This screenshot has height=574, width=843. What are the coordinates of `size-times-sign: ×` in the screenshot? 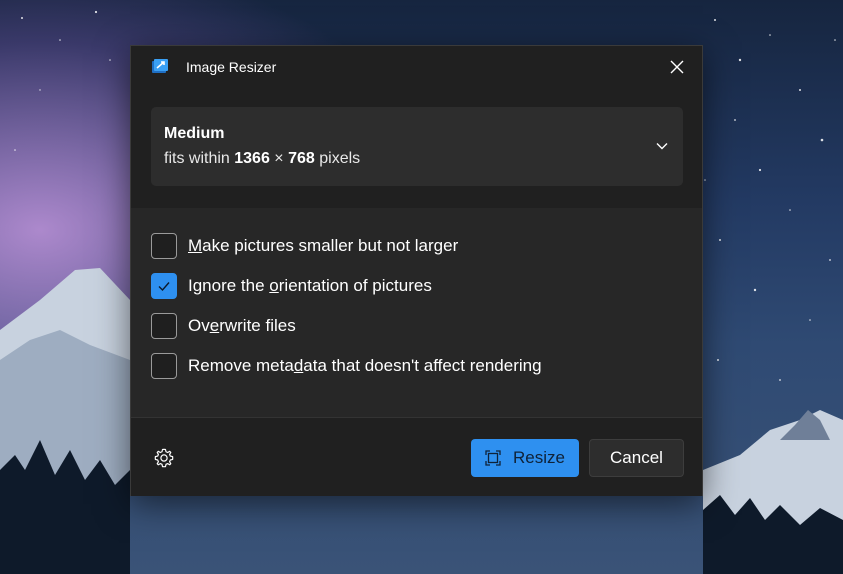 It's located at (279, 158).